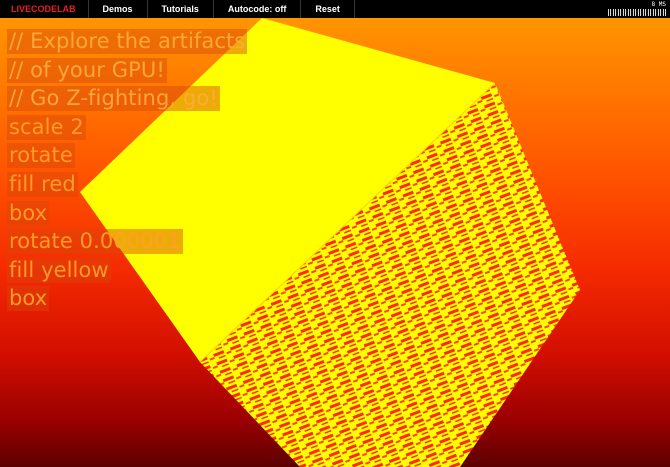 The width and height of the screenshot is (670, 467). I want to click on code-line: rotate 0.000001, so click(95, 243).